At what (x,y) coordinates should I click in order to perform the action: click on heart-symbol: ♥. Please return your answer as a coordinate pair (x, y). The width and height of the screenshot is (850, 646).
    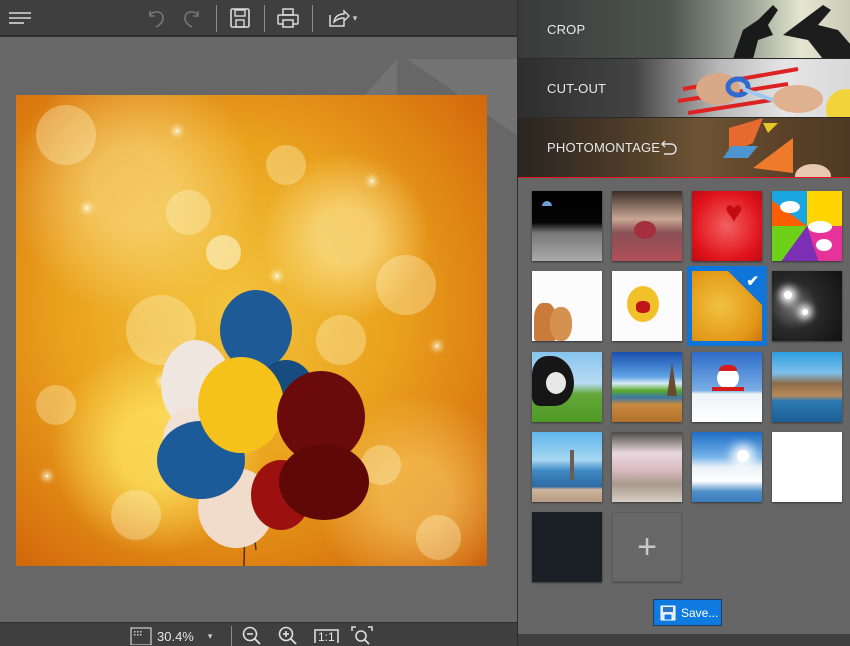
    Looking at the image, I should click on (734, 212).